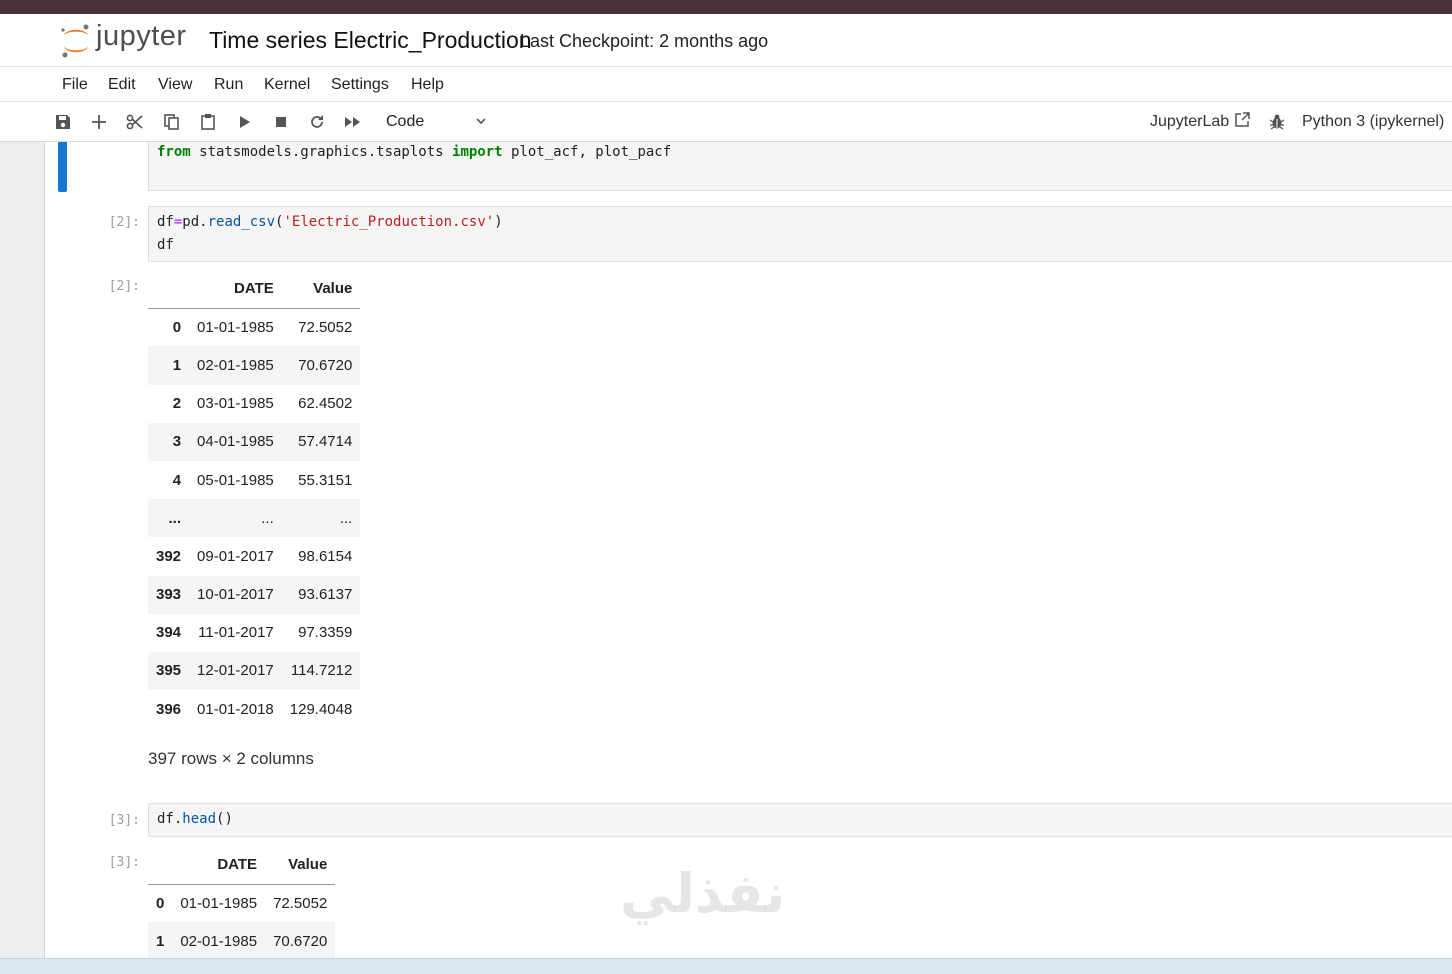 This screenshot has width=1452, height=974. I want to click on menu-run: Run, so click(228, 85).